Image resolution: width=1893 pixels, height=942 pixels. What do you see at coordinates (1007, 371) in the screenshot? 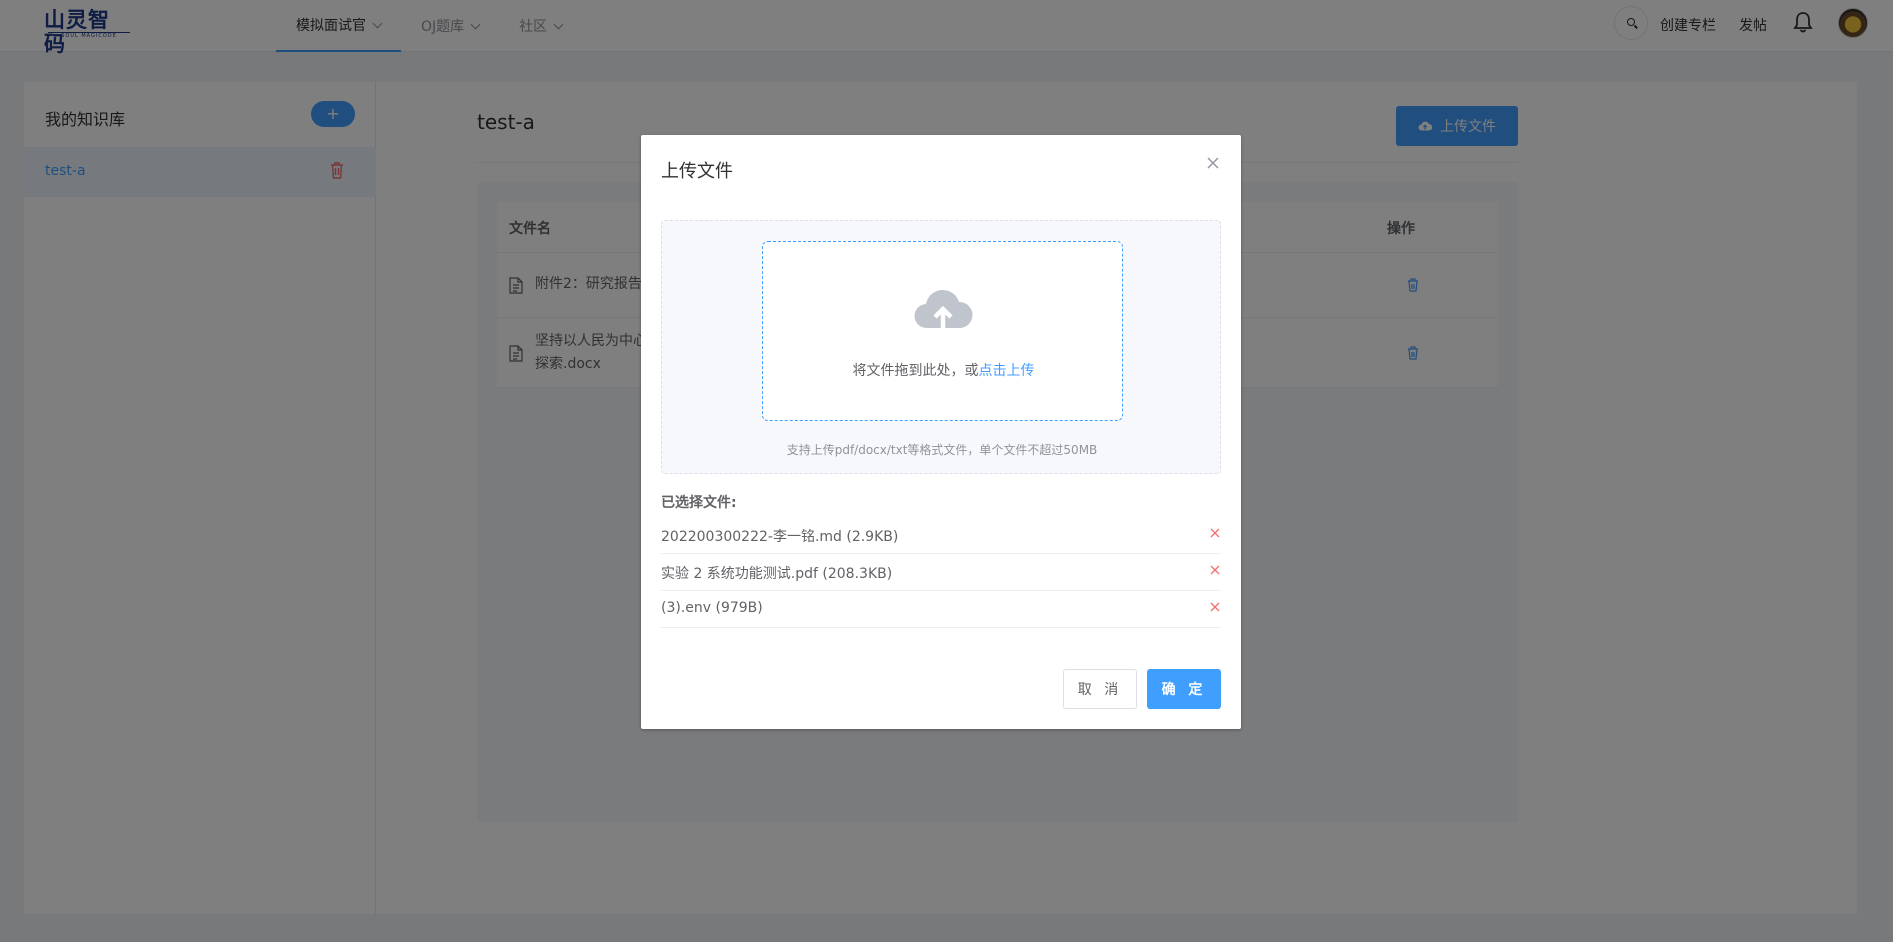
I see `click-upload-link: 点击上传` at bounding box center [1007, 371].